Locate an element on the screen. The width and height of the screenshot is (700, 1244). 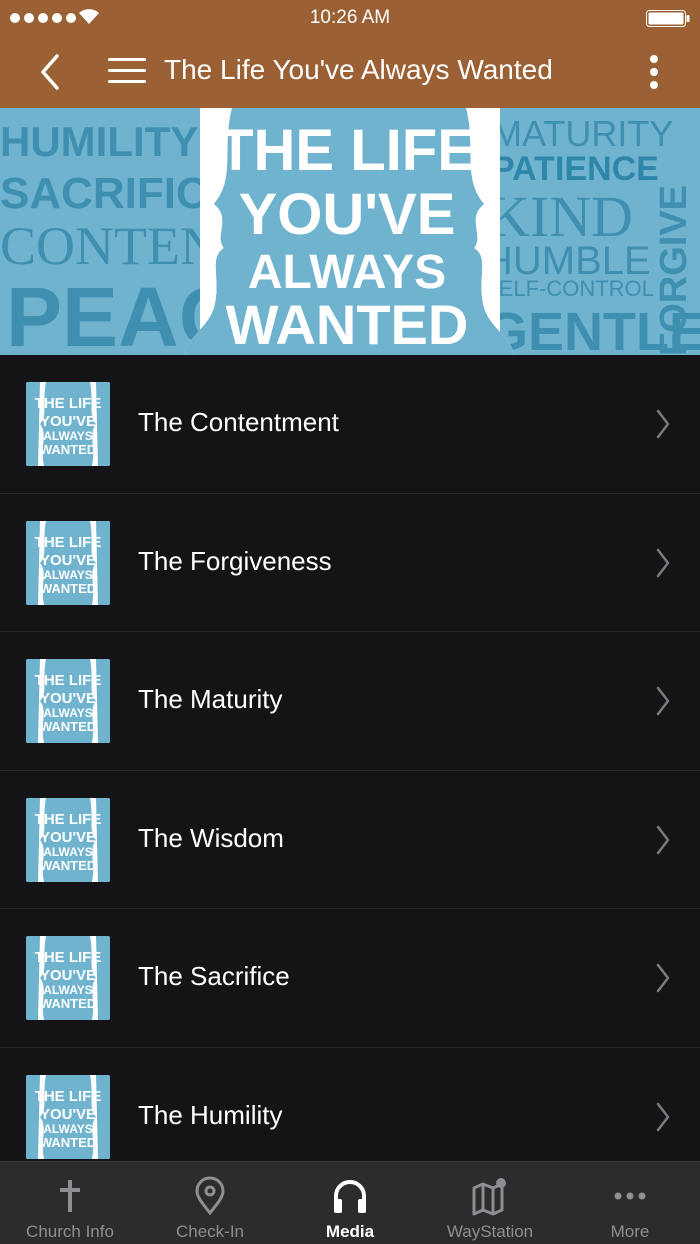
tab-label: WayStation is located at coordinates (490, 1231).